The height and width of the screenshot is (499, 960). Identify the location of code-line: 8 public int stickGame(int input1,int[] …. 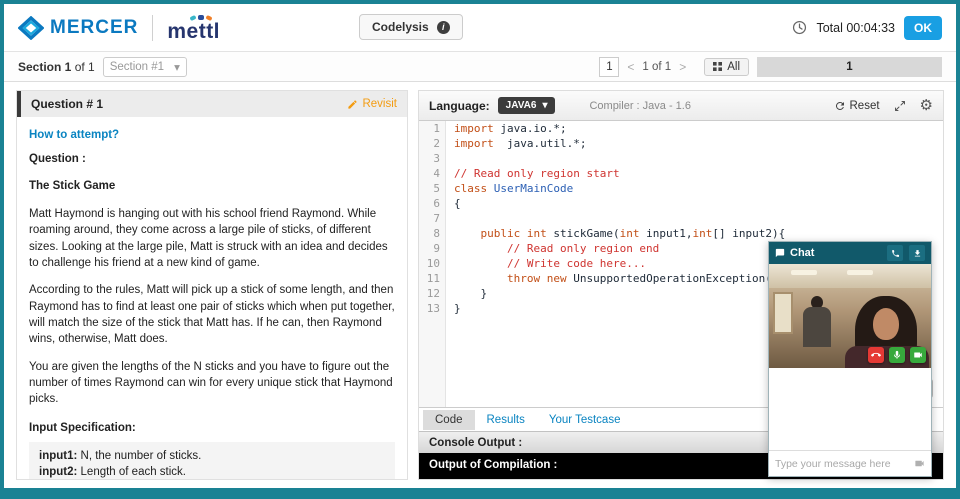
(609, 233).